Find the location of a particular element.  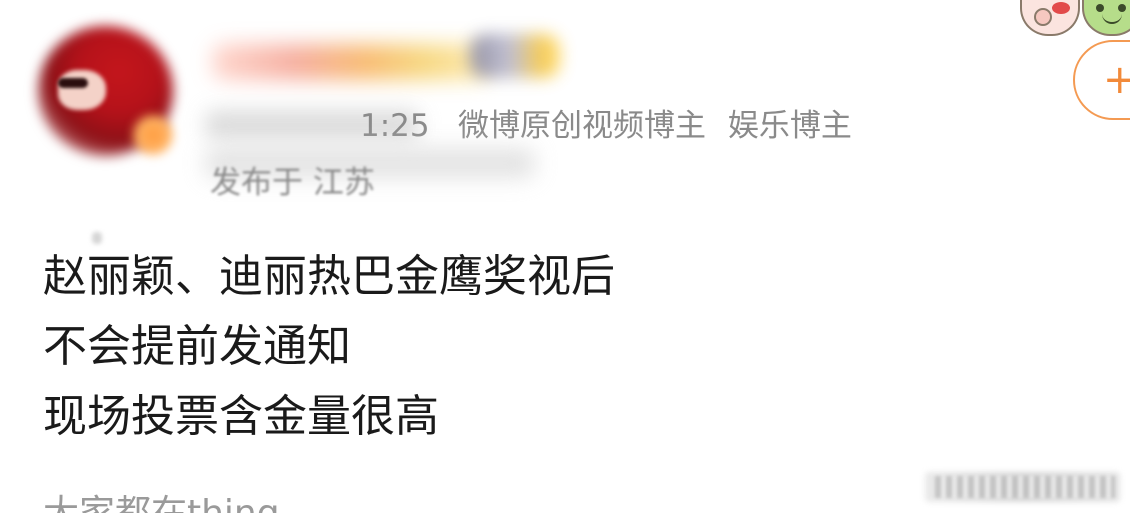

post-location: 发布于 江苏 is located at coordinates (292, 183).